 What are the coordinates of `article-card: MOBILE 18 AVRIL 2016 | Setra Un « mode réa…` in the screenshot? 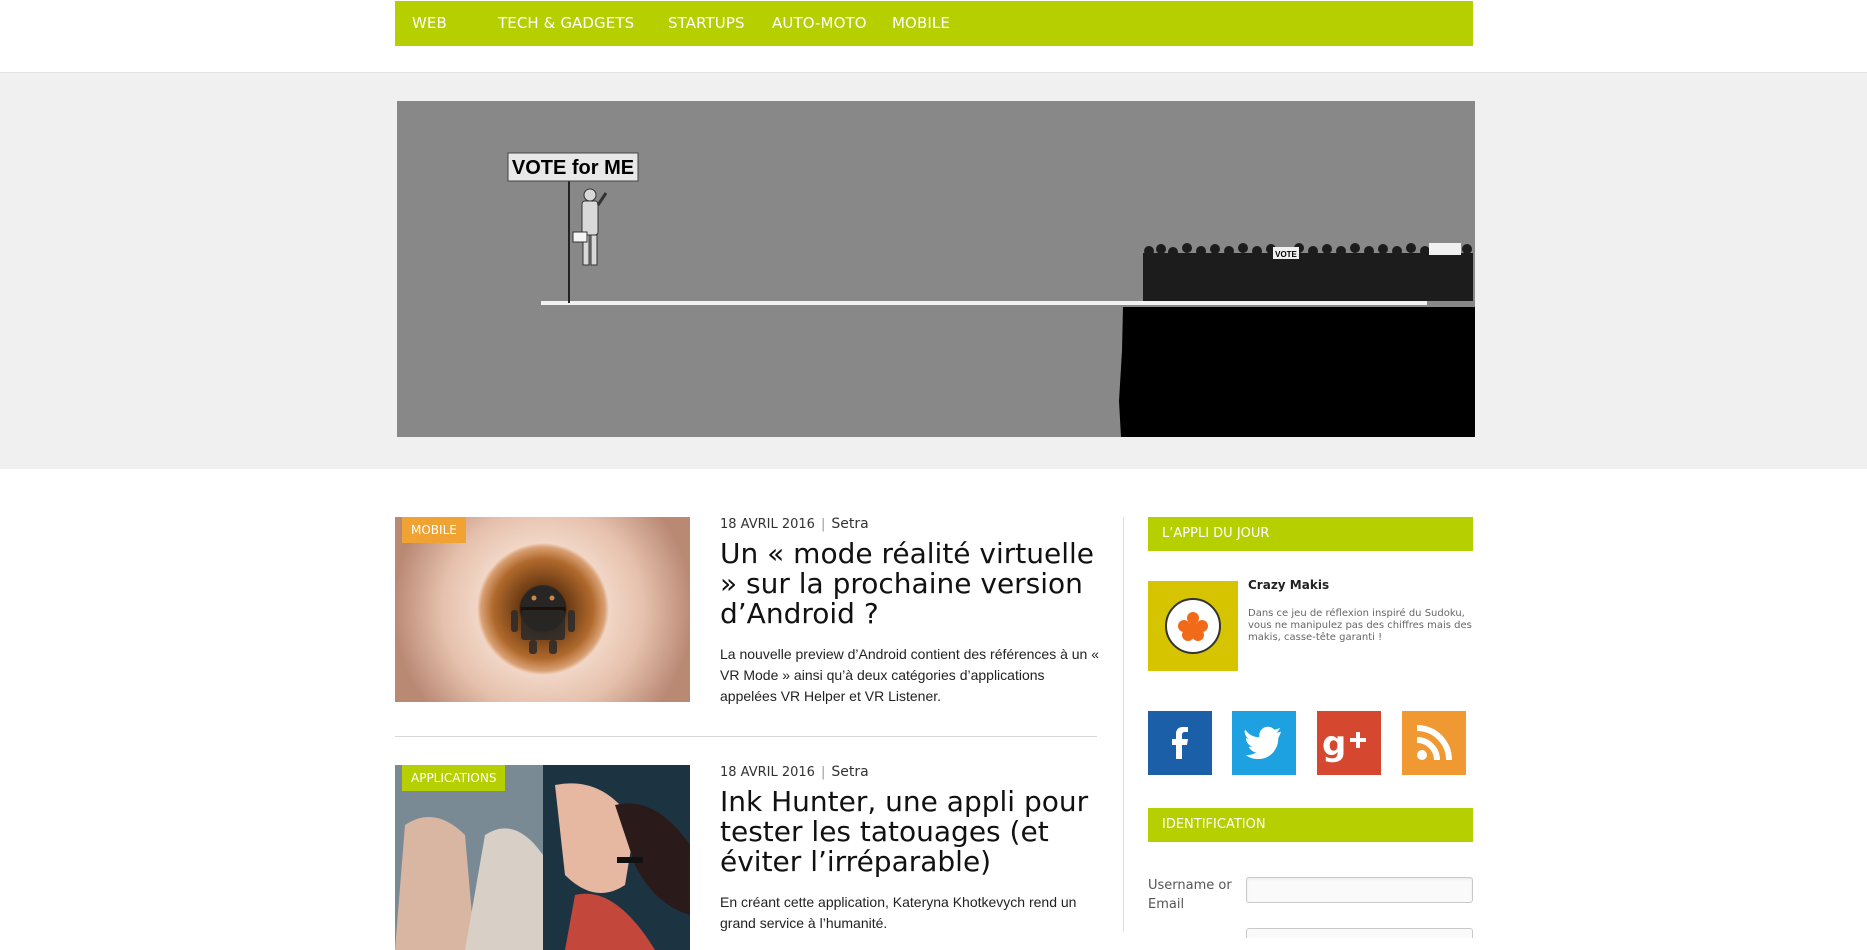 It's located at (747, 616).